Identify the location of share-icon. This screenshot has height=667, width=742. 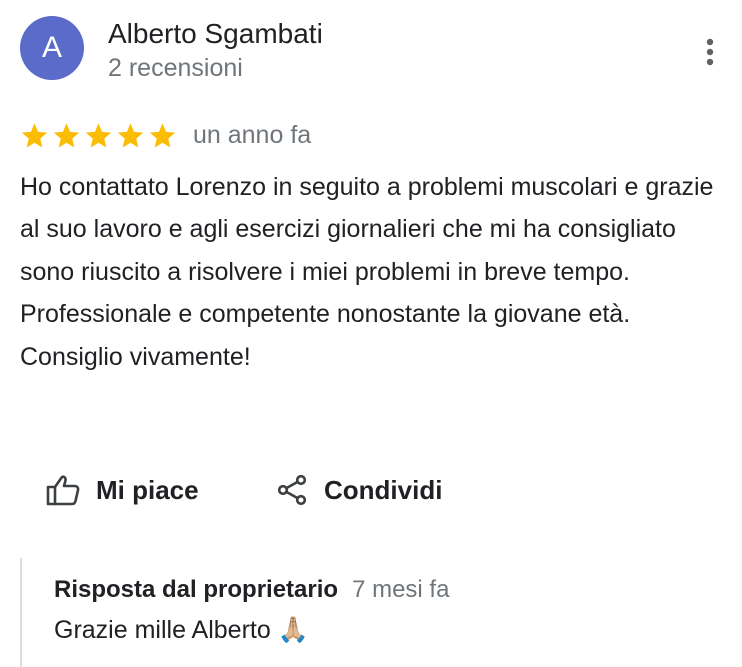
(292, 490).